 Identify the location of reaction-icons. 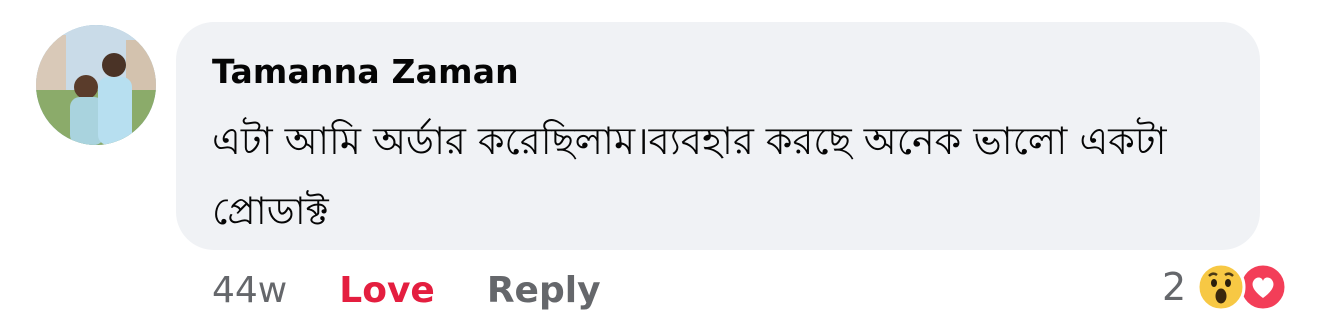
(1246, 287).